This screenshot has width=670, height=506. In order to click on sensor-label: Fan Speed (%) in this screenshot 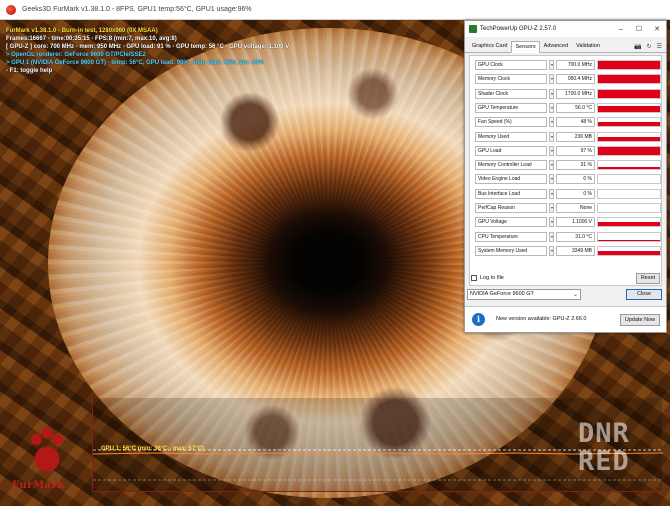, I will do `click(511, 122)`.